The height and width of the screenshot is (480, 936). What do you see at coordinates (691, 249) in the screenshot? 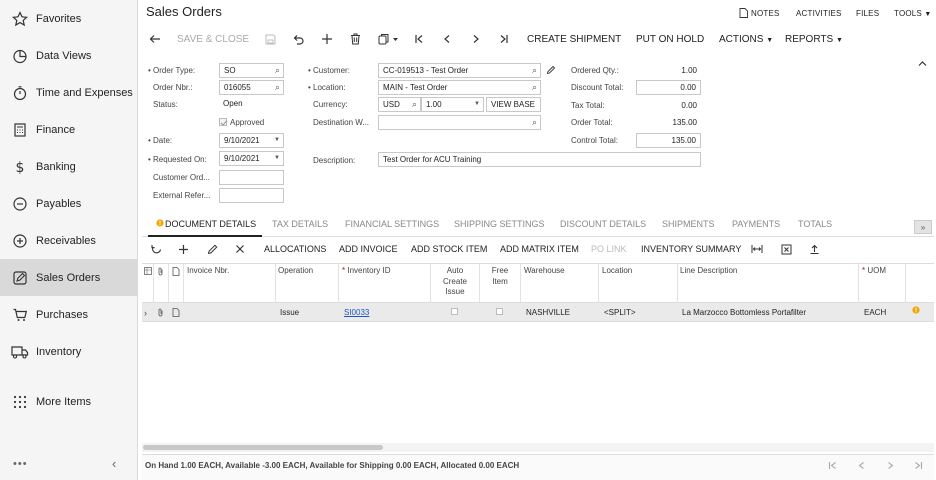
I see `inventory-summary-button: INVENTORY SUMMARY` at bounding box center [691, 249].